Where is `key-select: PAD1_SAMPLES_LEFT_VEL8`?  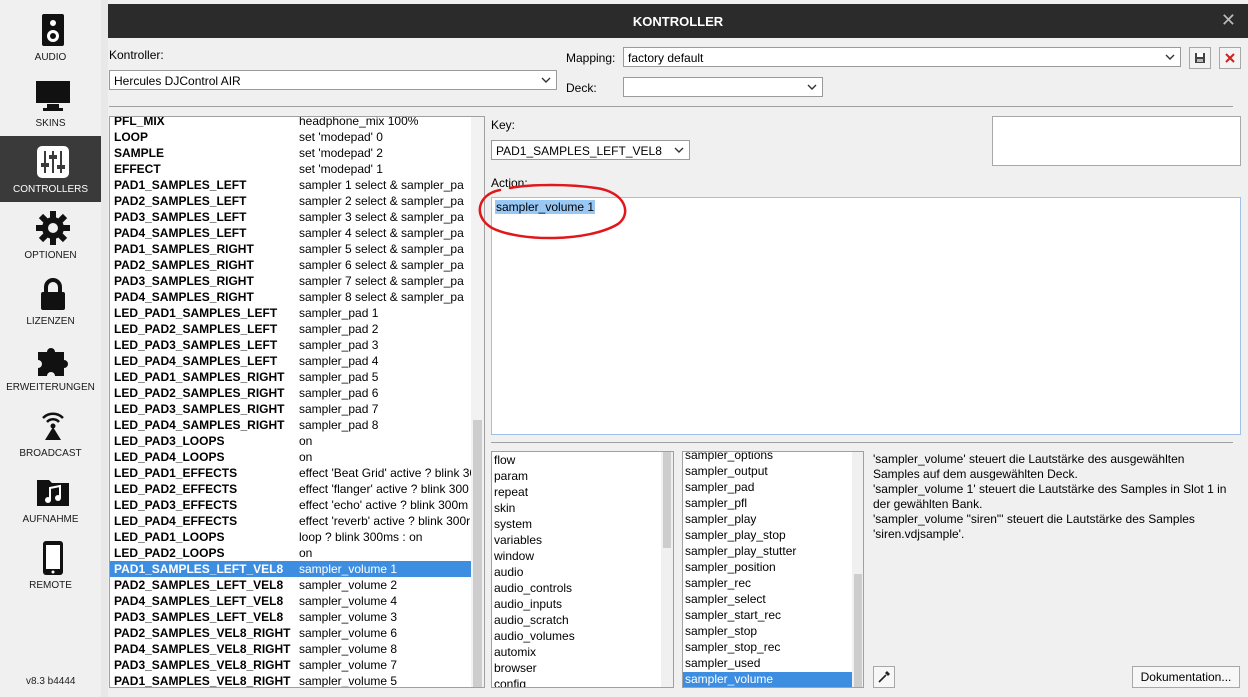 key-select: PAD1_SAMPLES_LEFT_VEL8 is located at coordinates (590, 150).